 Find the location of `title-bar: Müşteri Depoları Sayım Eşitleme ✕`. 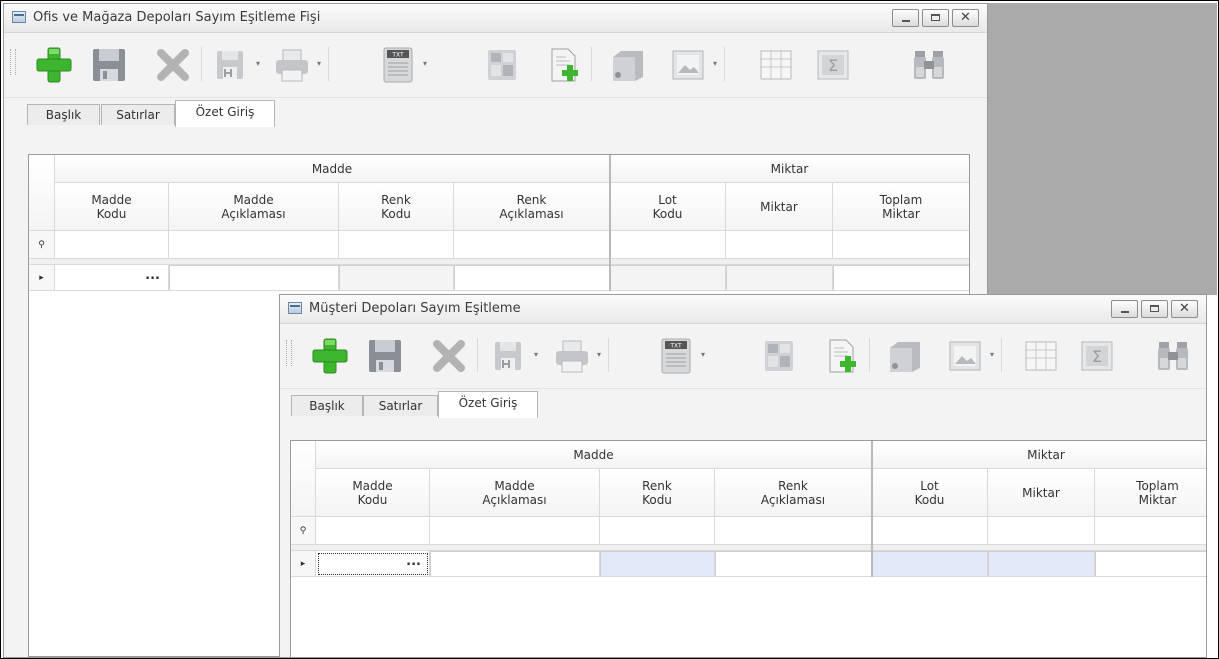

title-bar: Müşteri Depoları Sayım Eşitleme ✕ is located at coordinates (743, 309).